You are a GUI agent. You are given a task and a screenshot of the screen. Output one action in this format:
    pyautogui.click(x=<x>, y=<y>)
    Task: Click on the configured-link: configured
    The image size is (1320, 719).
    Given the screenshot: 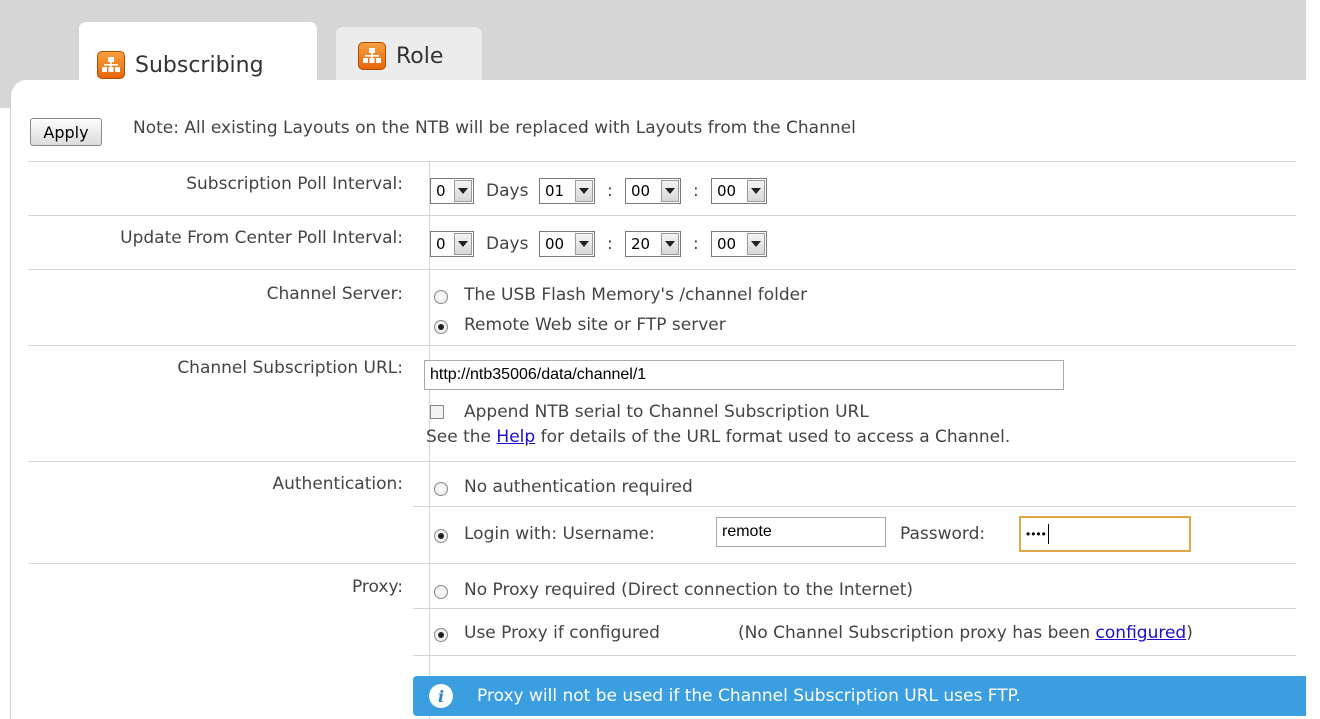 What is the action you would take?
    pyautogui.click(x=1141, y=633)
    